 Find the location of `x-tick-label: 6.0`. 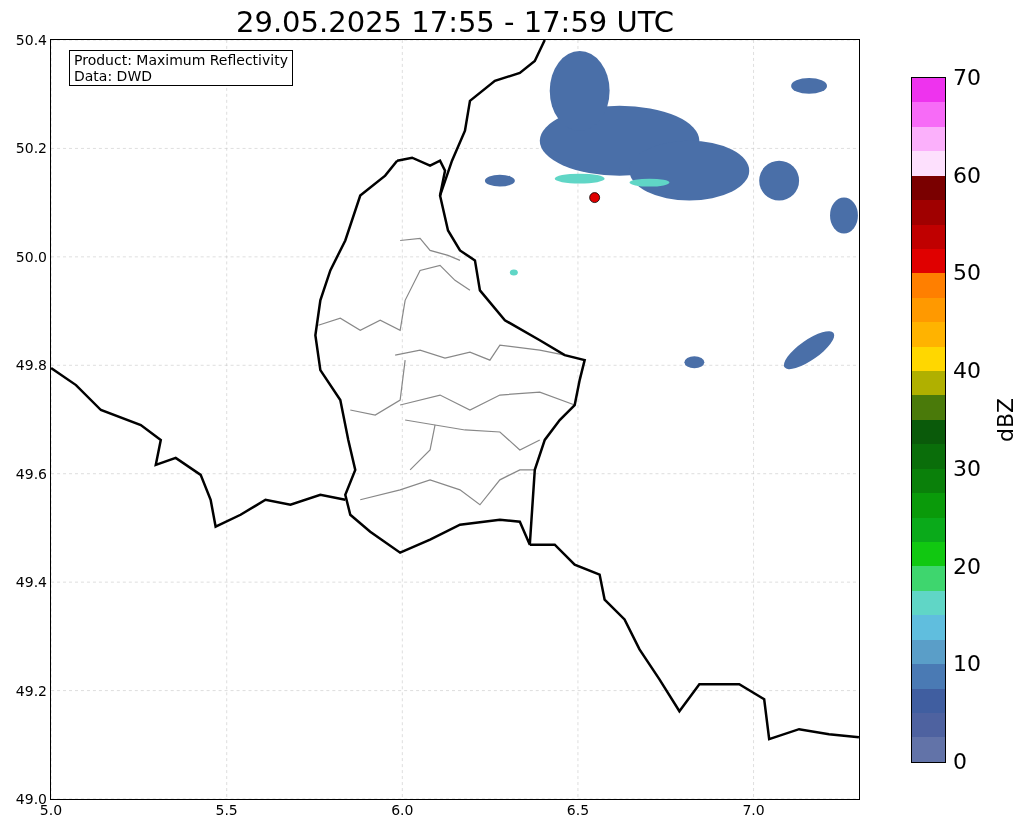

x-tick-label: 6.0 is located at coordinates (402, 810).